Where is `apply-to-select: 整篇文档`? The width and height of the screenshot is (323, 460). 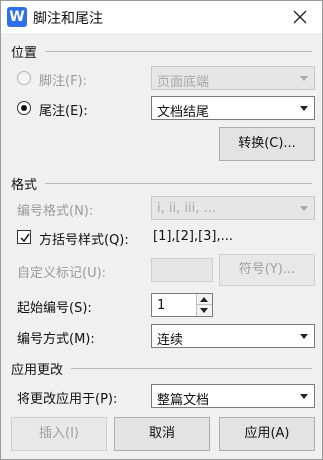
apply-to-select: 整篇文档 is located at coordinates (233, 396).